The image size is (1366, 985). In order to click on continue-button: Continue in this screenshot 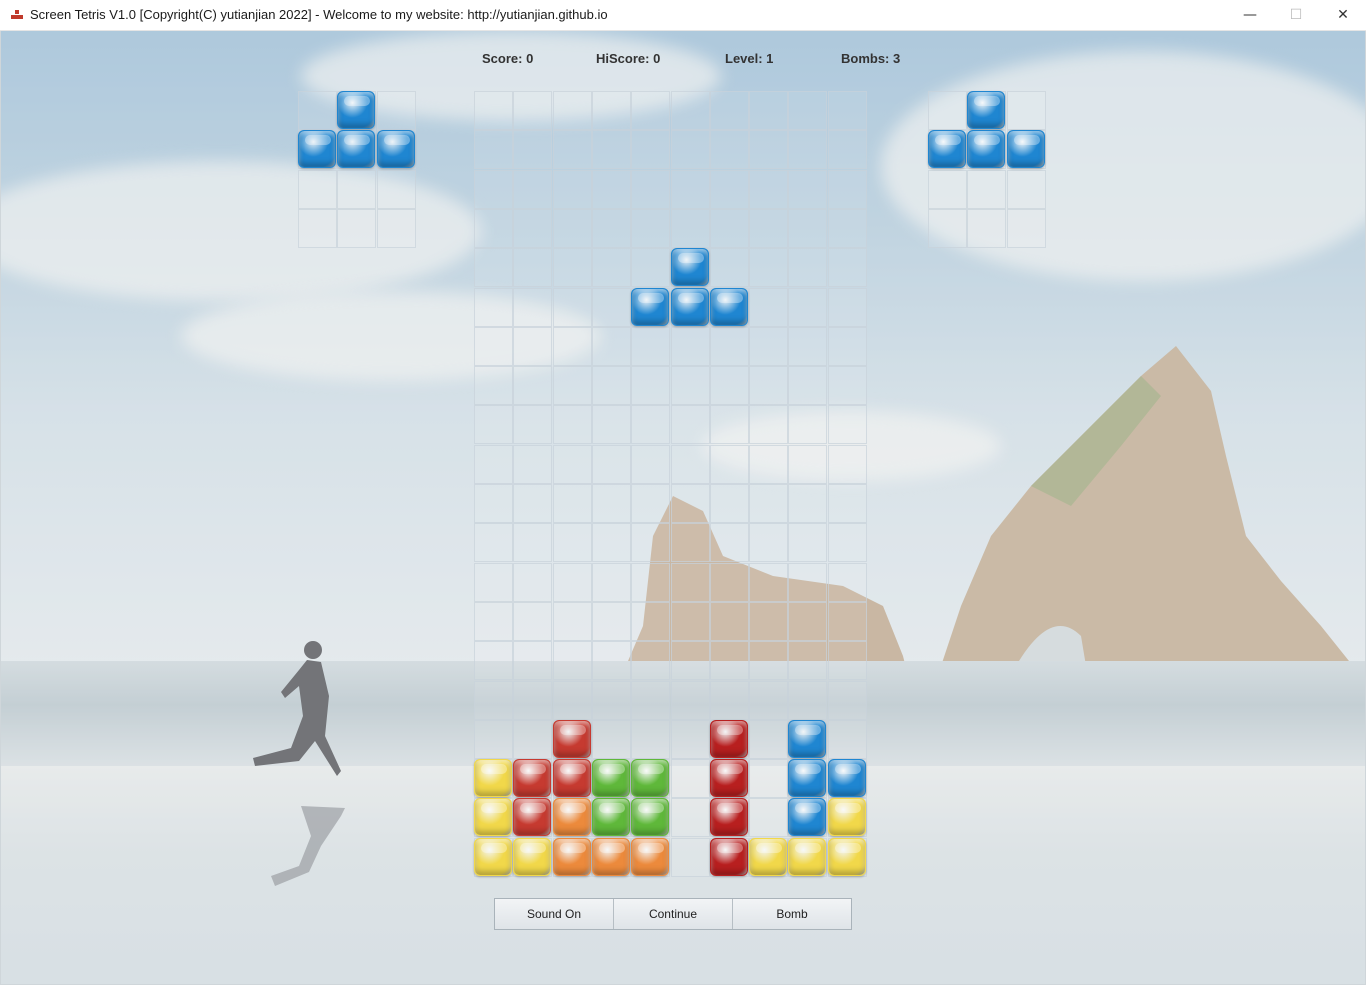, I will do `click(673, 914)`.